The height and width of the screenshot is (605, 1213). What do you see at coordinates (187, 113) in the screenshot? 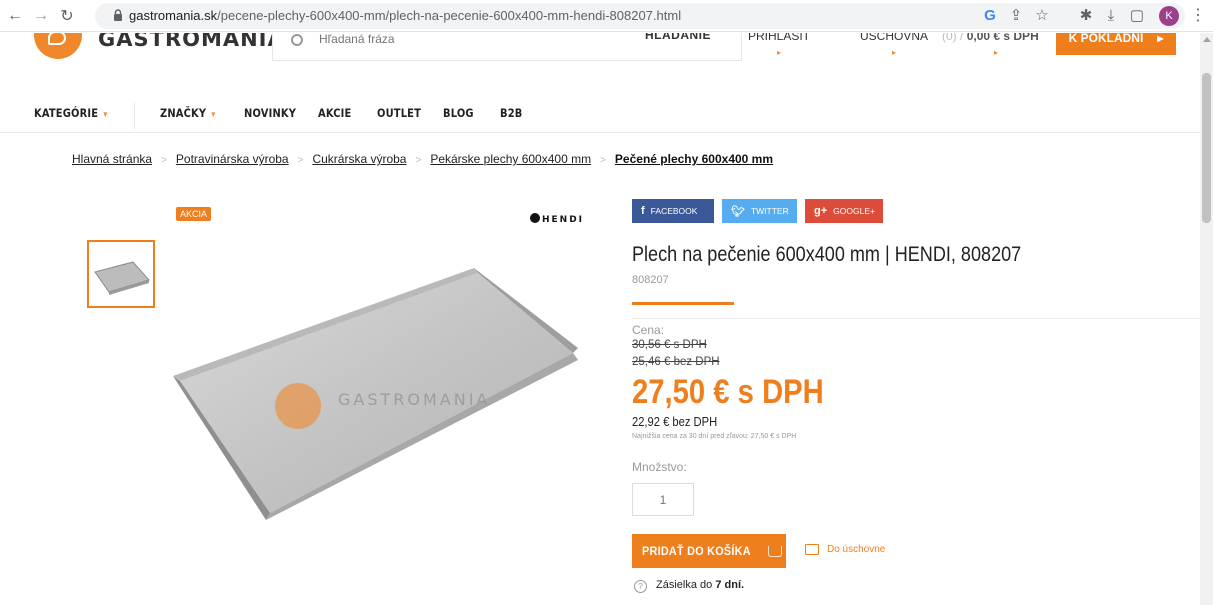
I see `nav-brands: ZNAČKY ▾` at bounding box center [187, 113].